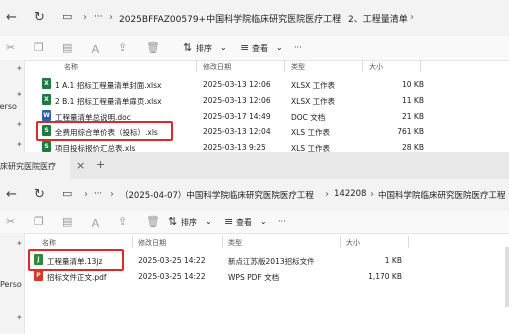  Describe the element at coordinates (100, 164) in the screenshot. I see `new-tab-icon: +` at that location.